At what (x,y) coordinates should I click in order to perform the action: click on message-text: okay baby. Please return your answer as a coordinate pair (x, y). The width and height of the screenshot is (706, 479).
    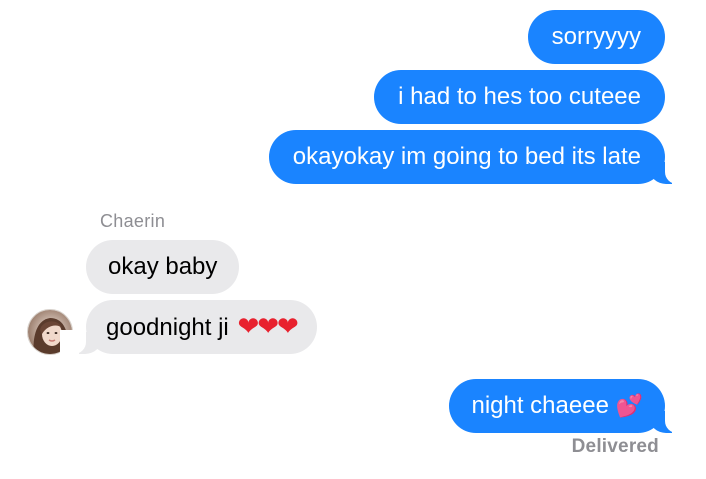
    Looking at the image, I should click on (163, 266).